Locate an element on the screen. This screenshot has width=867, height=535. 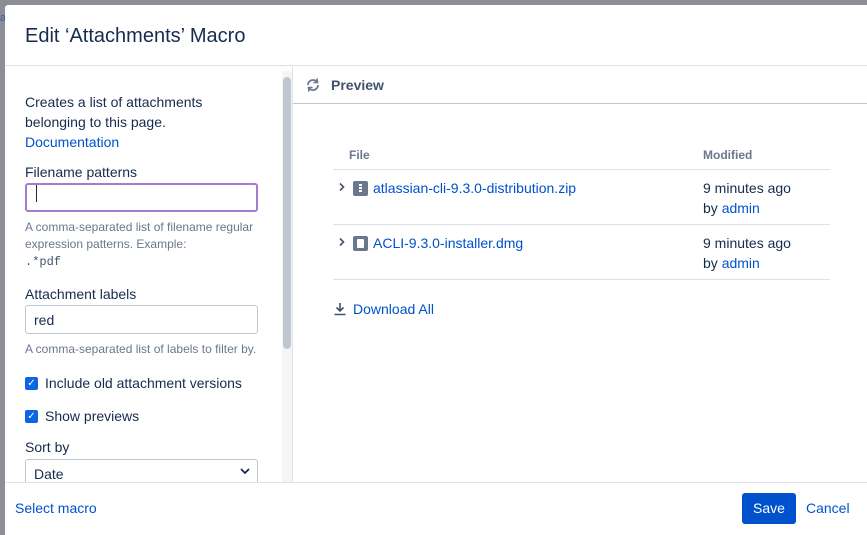
dialog-footer: Select macro Save Cancel is located at coordinates (436, 508).